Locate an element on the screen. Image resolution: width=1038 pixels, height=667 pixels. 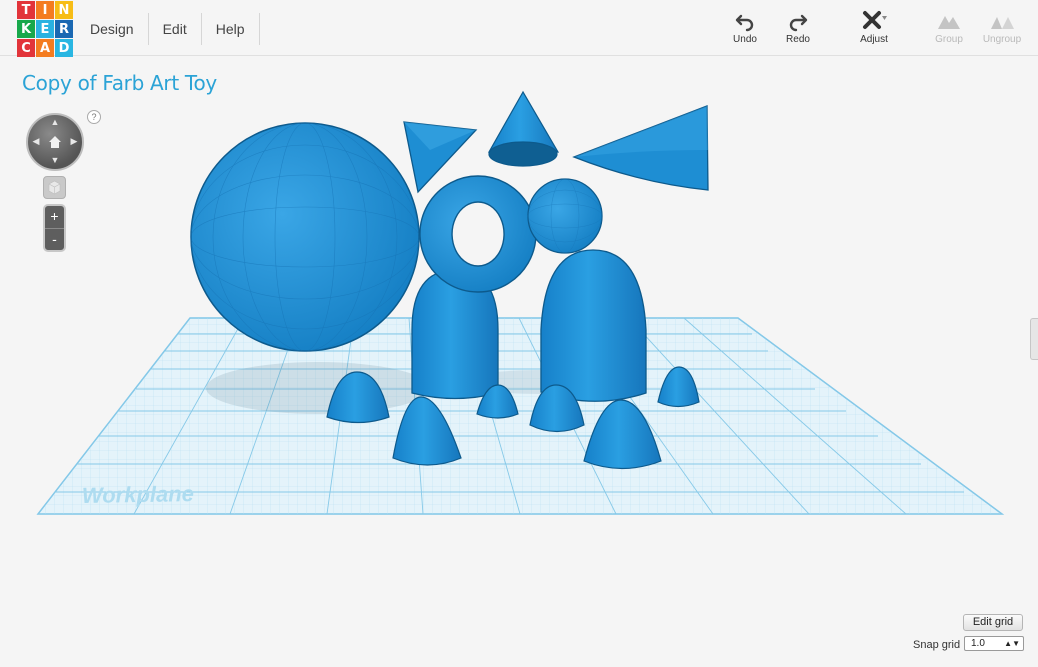
paraboloid-shape-tall is located at coordinates (593, 325).